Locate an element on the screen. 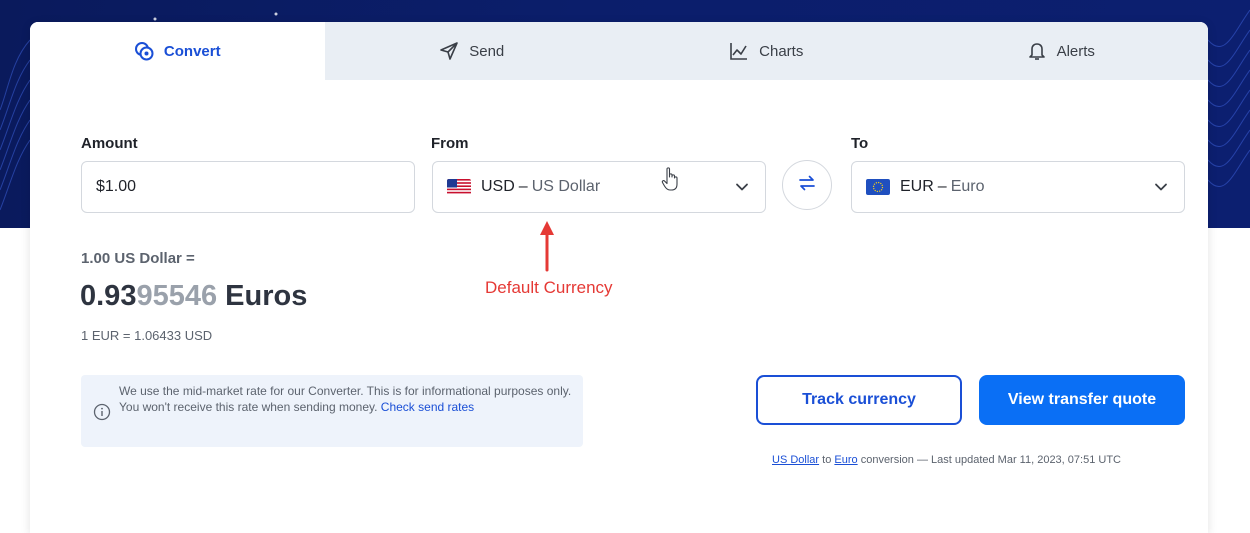 The image size is (1250, 533). result-unit: Euros is located at coordinates (262, 296).